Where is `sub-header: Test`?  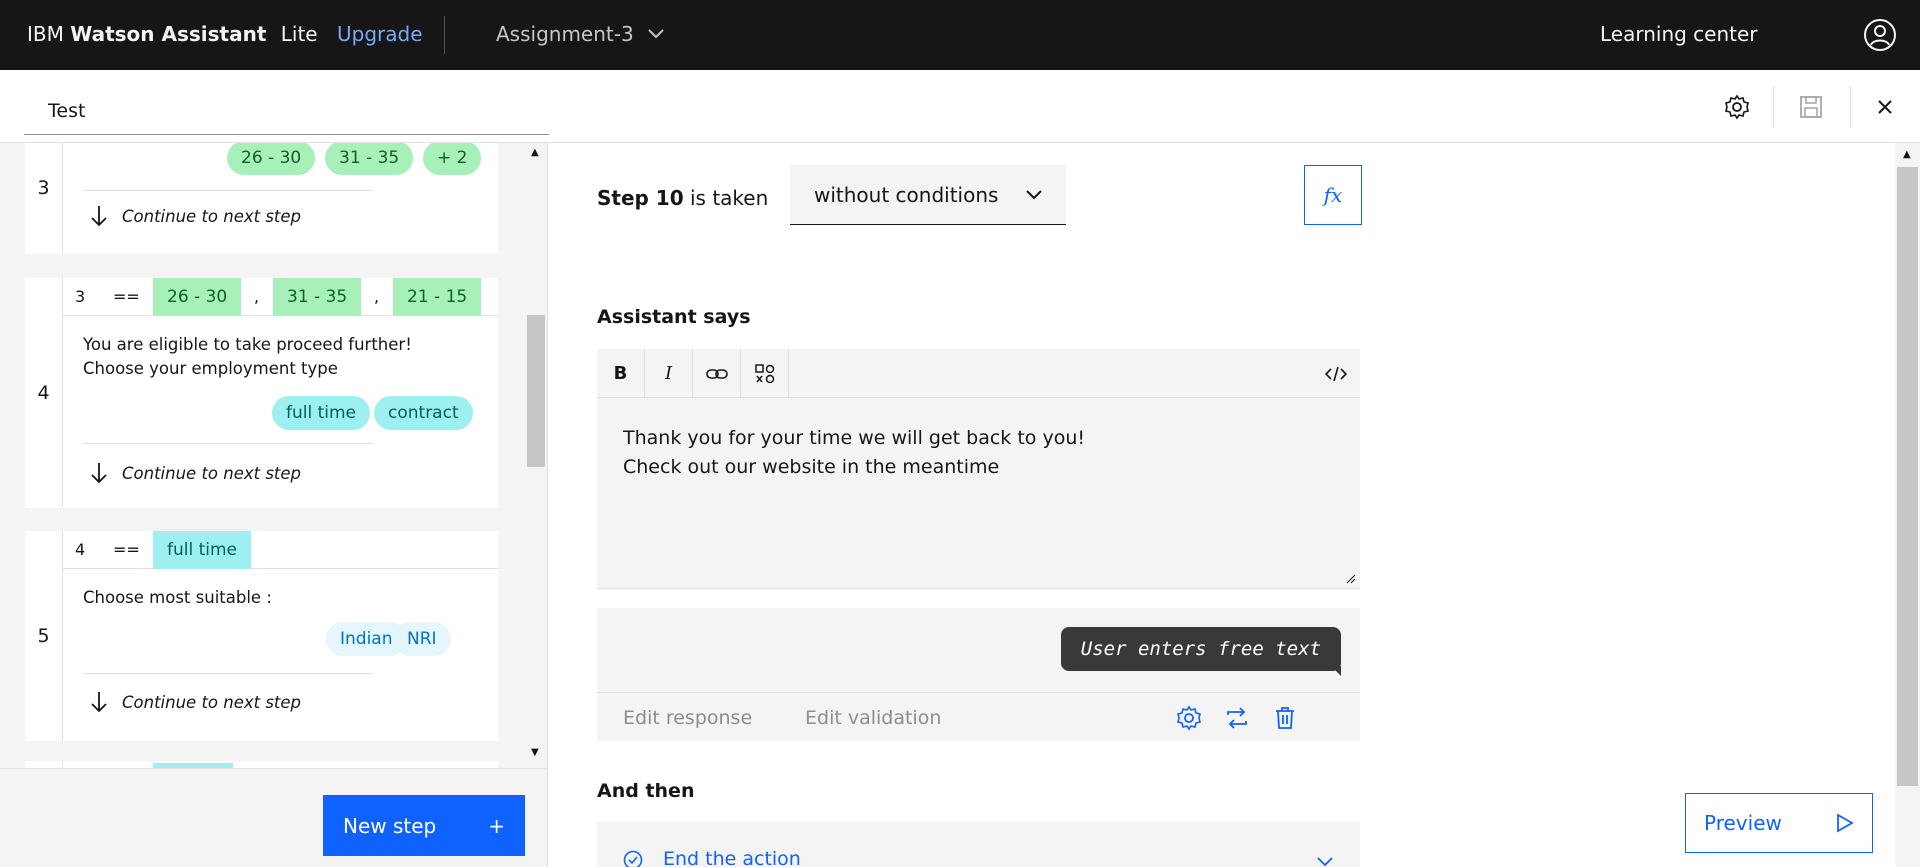 sub-header: Test is located at coordinates (960, 106).